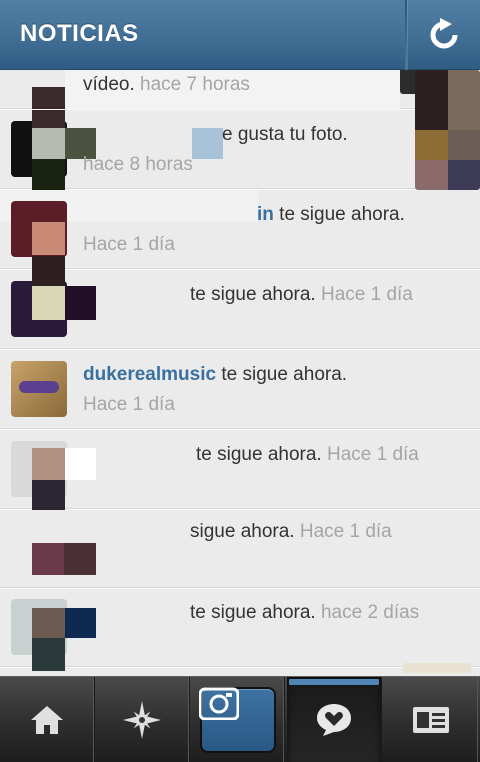 This screenshot has width=480, height=762. What do you see at coordinates (265, 214) in the screenshot?
I see `username-link: in` at bounding box center [265, 214].